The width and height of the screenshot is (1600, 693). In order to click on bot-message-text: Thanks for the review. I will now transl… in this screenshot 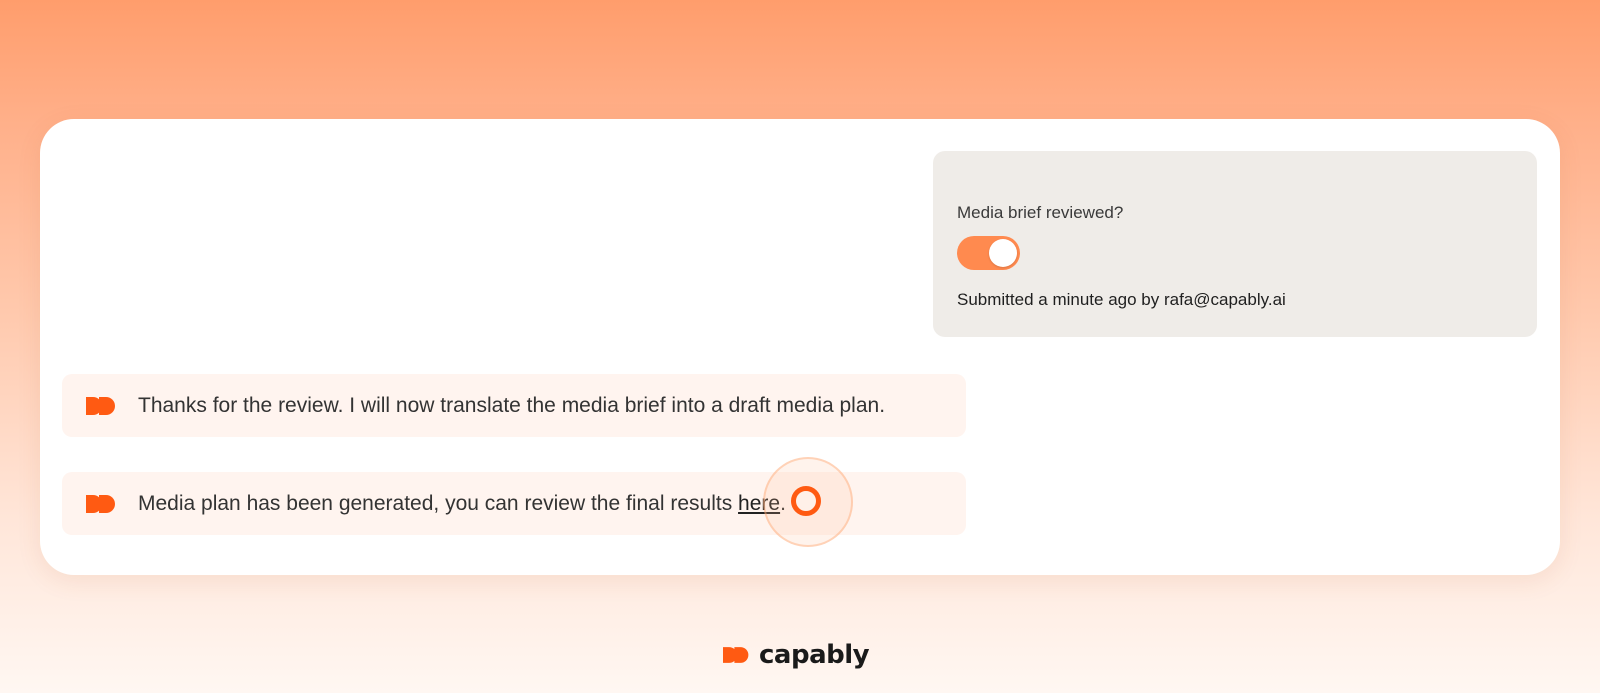, I will do `click(512, 405)`.